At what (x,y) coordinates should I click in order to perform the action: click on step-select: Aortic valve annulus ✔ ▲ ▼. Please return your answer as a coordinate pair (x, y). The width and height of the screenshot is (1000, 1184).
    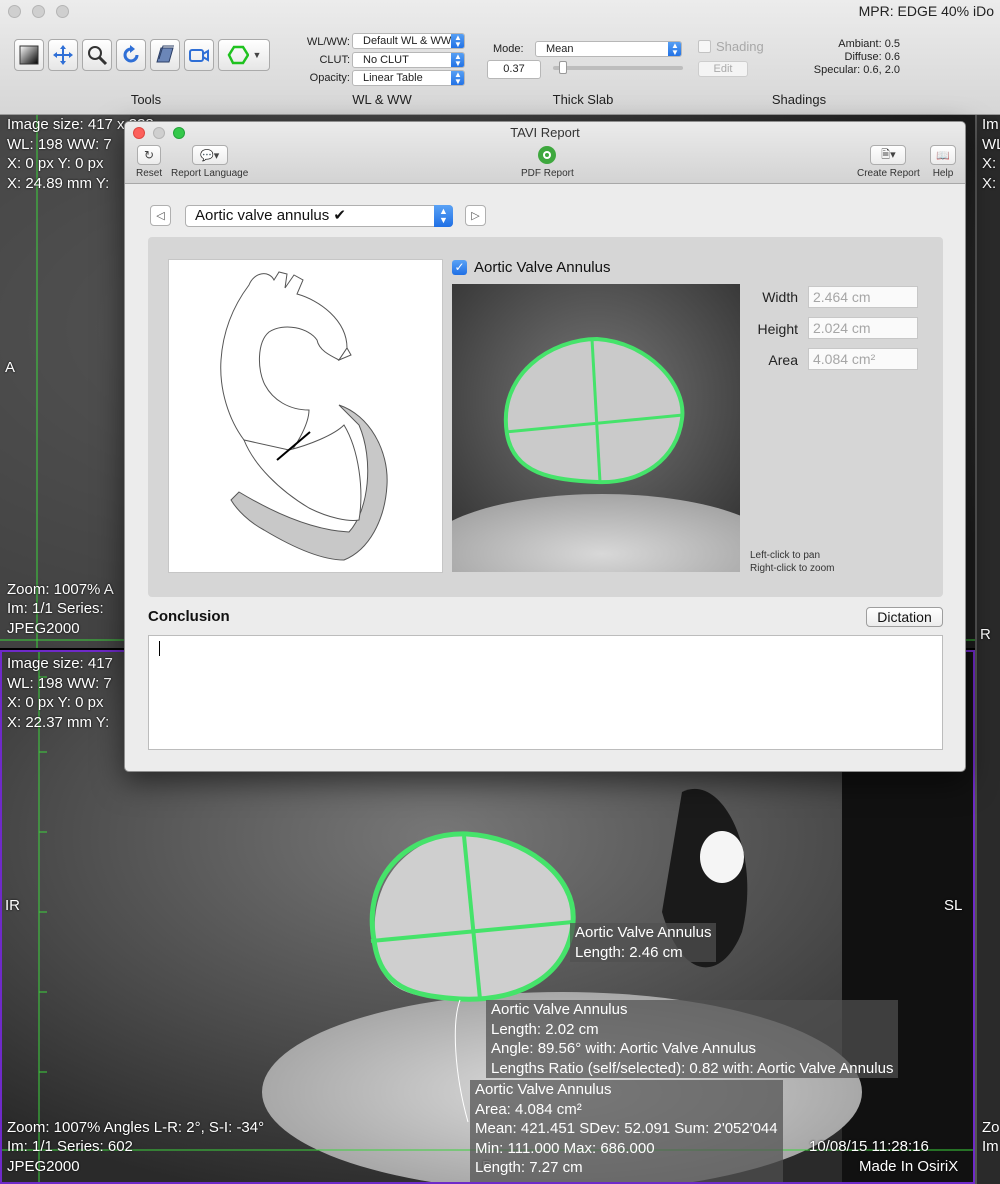
    Looking at the image, I should click on (319, 216).